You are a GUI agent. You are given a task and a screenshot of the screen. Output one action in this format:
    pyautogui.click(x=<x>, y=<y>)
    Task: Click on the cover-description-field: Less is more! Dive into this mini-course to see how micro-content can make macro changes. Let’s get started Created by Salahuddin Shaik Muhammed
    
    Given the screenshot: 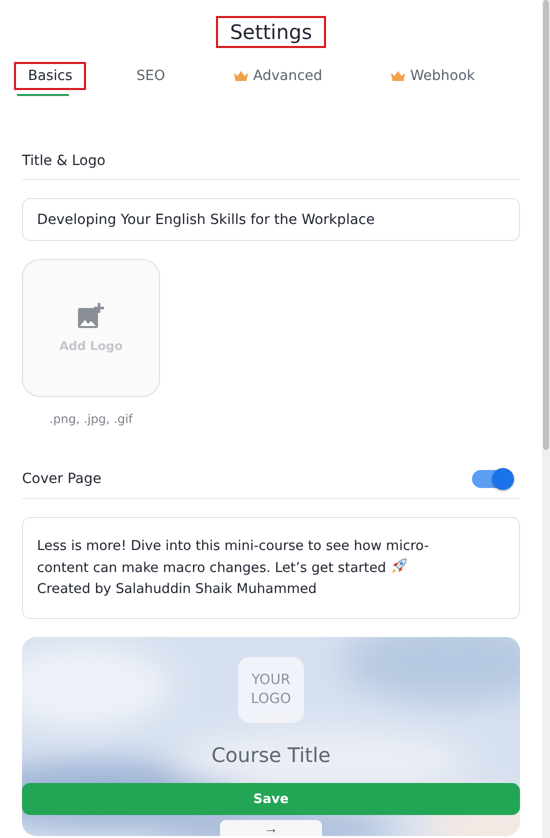 What is the action you would take?
    pyautogui.click(x=271, y=568)
    